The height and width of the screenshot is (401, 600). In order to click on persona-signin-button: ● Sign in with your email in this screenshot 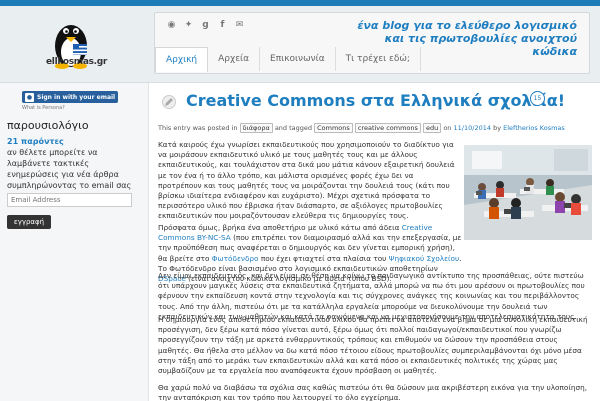, I will do `click(70, 97)`.